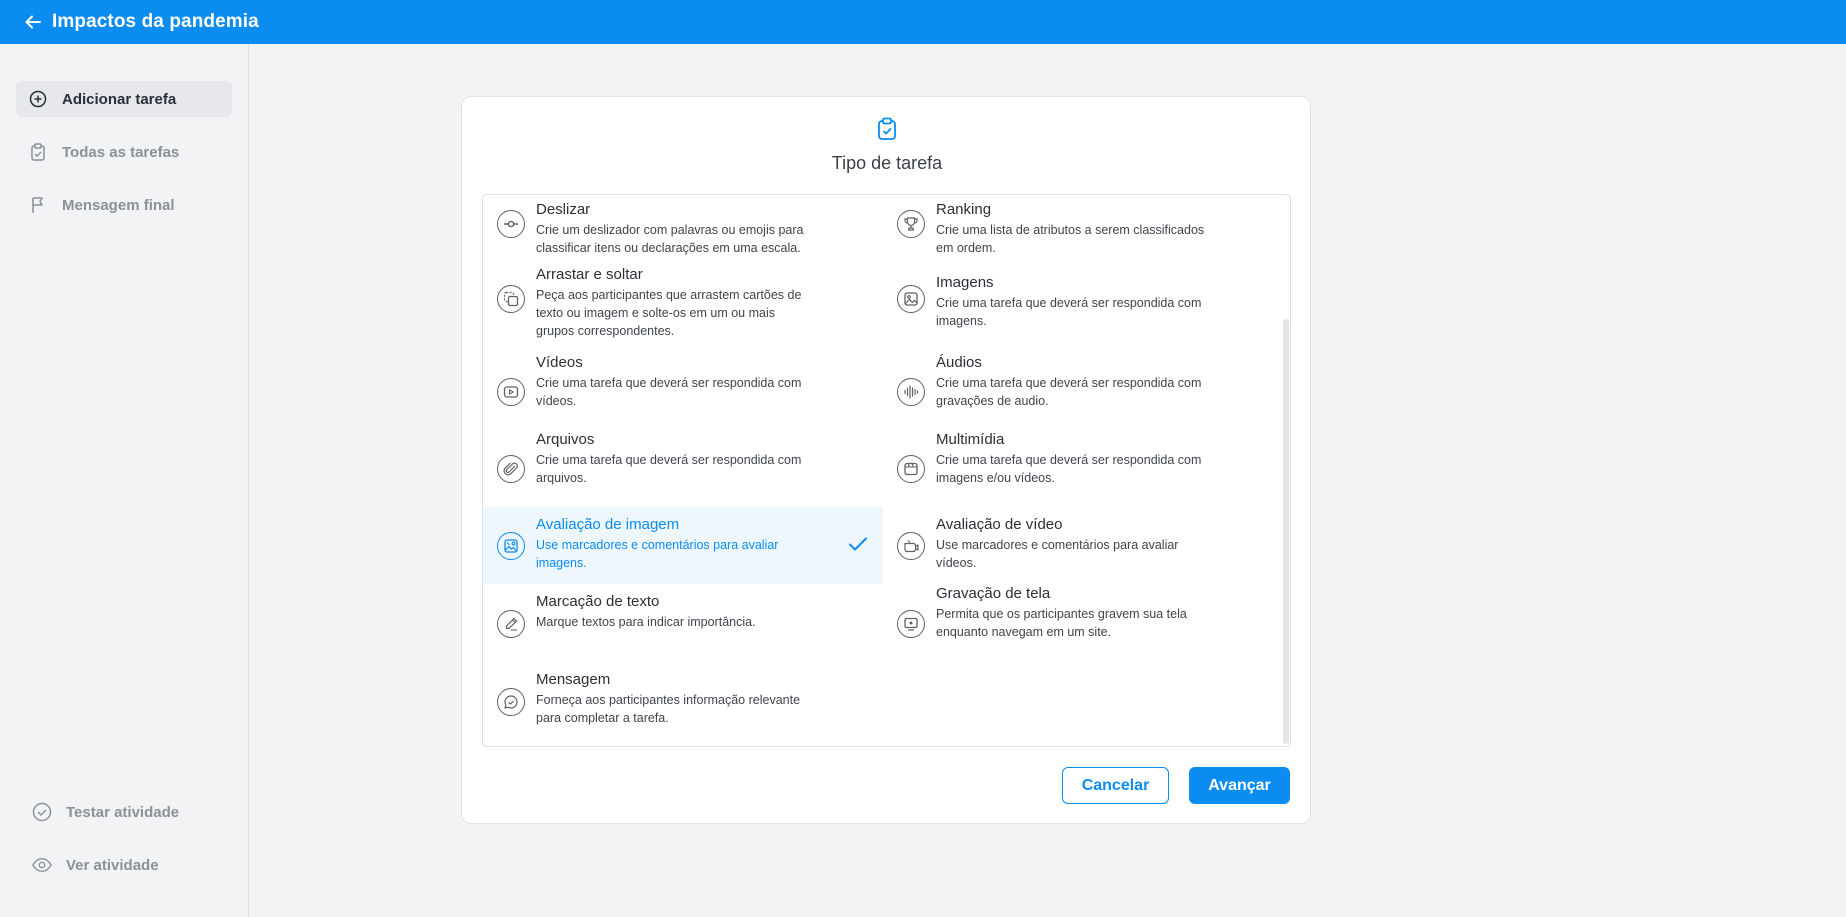 Image resolution: width=1846 pixels, height=917 pixels. Describe the element at coordinates (42, 812) in the screenshot. I see `check-circle-icon` at that location.